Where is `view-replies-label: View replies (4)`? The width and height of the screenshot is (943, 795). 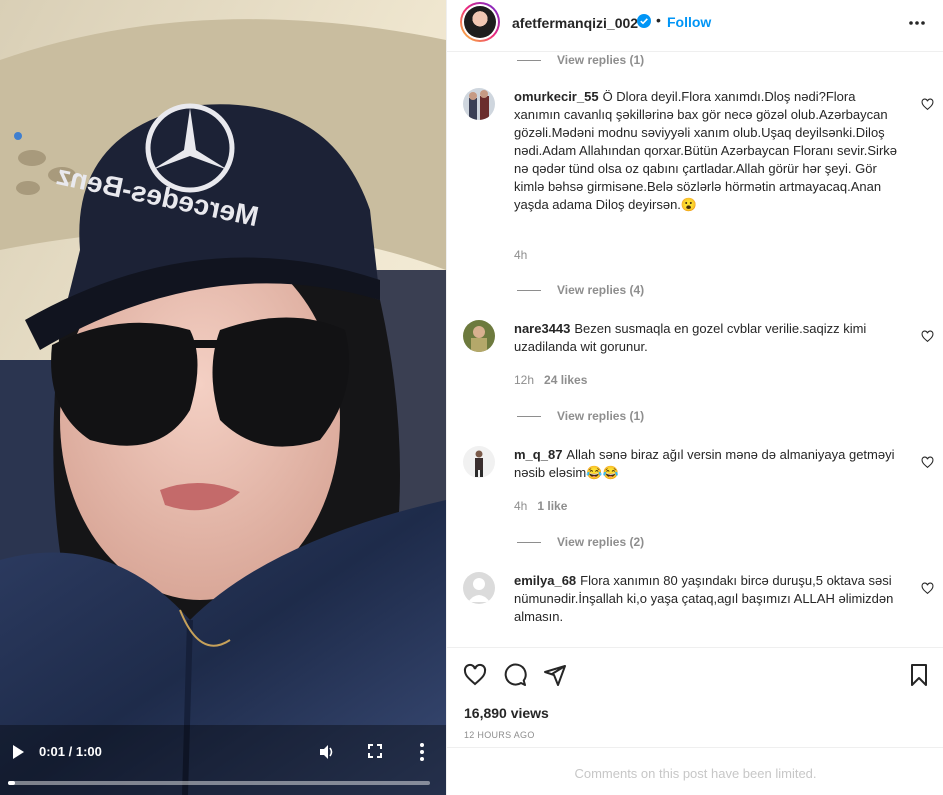 view-replies-label: View replies (4) is located at coordinates (601, 290).